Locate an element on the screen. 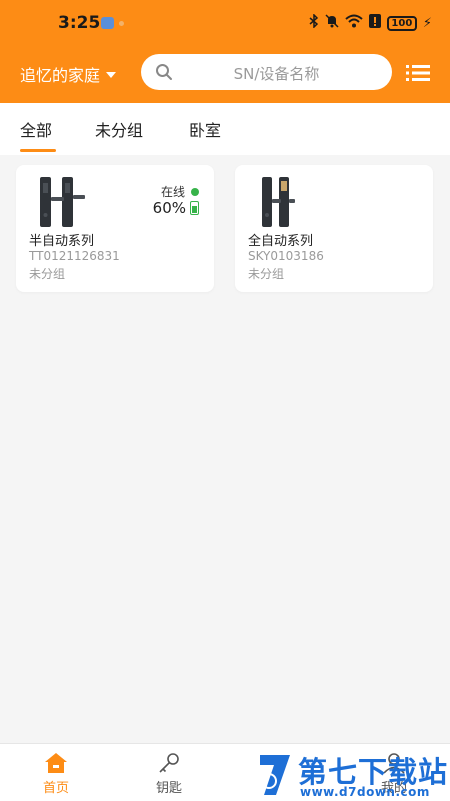  online-status-text: 在线 is located at coordinates (172, 192).